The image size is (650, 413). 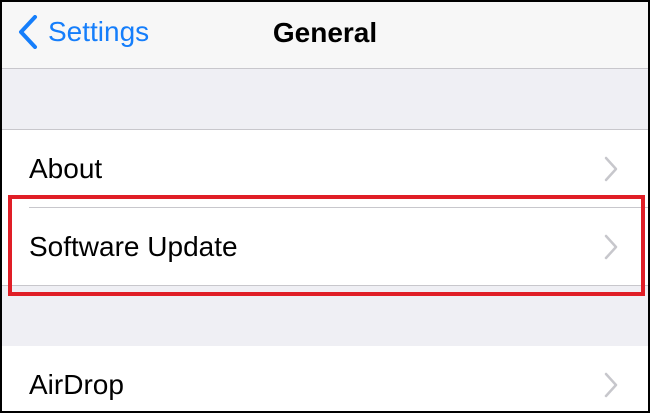 I want to click on page-title: General, so click(x=325, y=32).